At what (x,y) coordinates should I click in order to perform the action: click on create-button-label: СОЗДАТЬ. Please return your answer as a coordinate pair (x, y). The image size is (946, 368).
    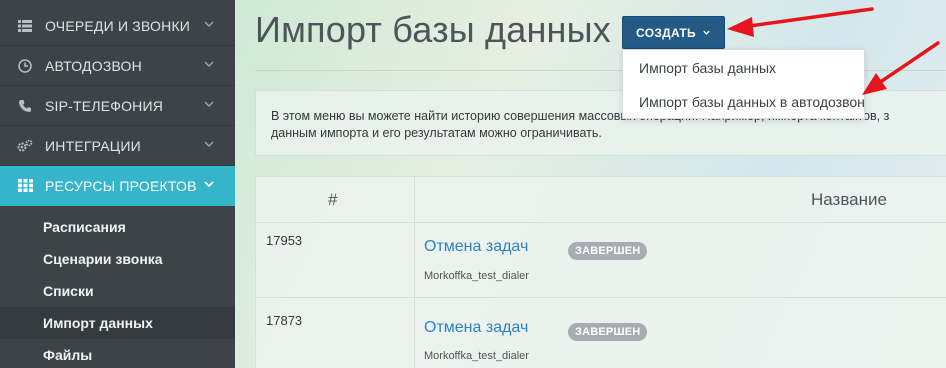
    Looking at the image, I should click on (666, 32).